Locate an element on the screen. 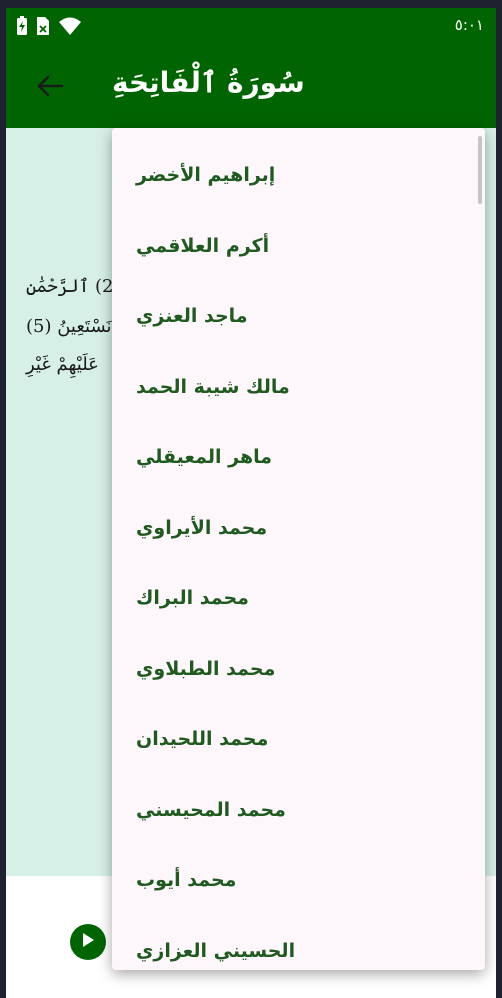  arrow-left-icon is located at coordinates (50, 88).